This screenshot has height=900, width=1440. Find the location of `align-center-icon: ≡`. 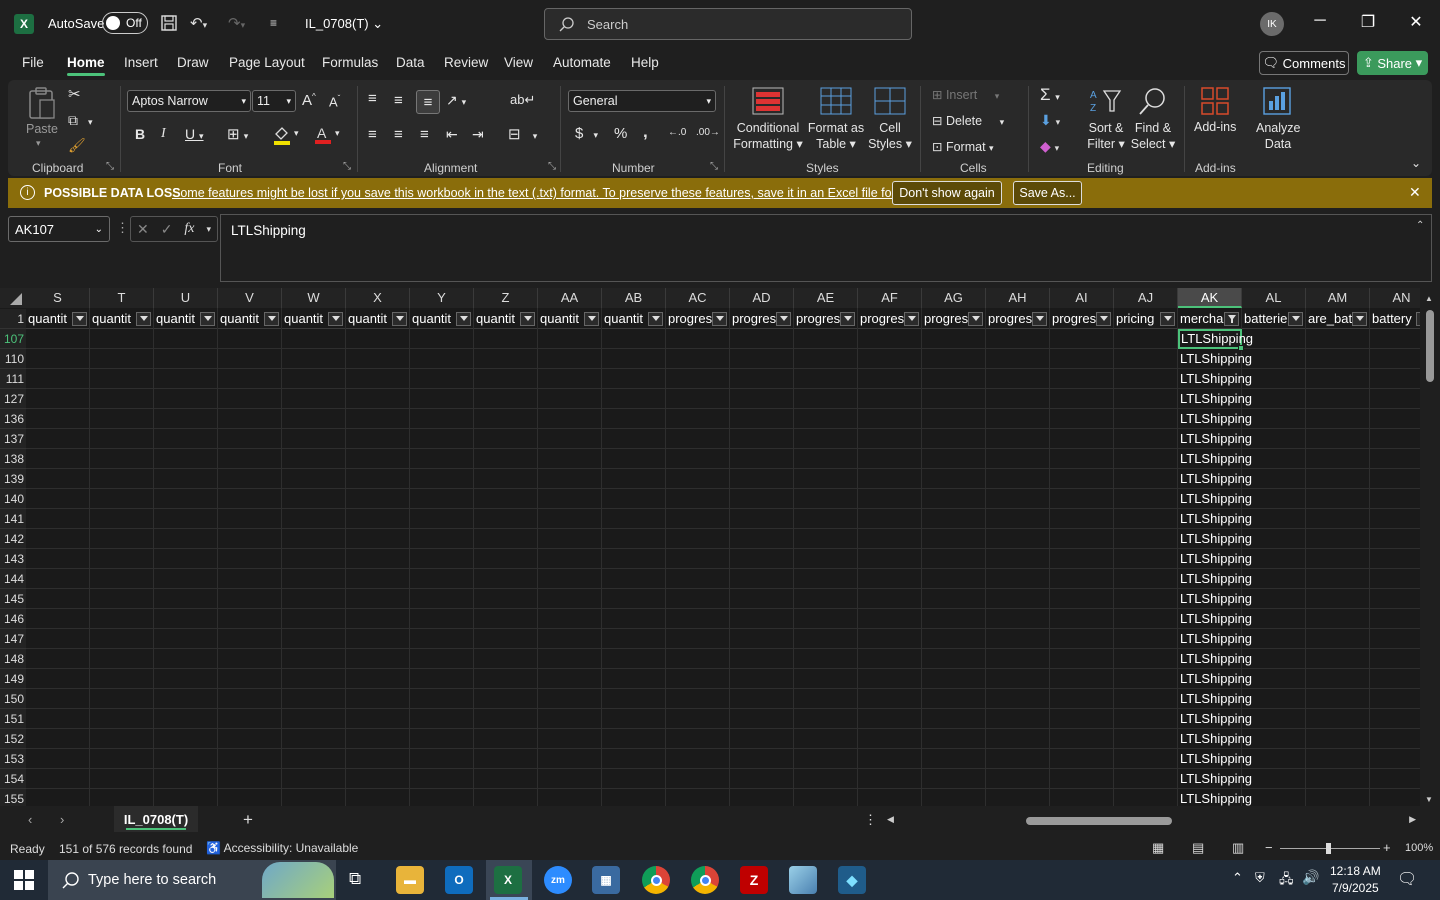

align-center-icon: ≡ is located at coordinates (398, 134).